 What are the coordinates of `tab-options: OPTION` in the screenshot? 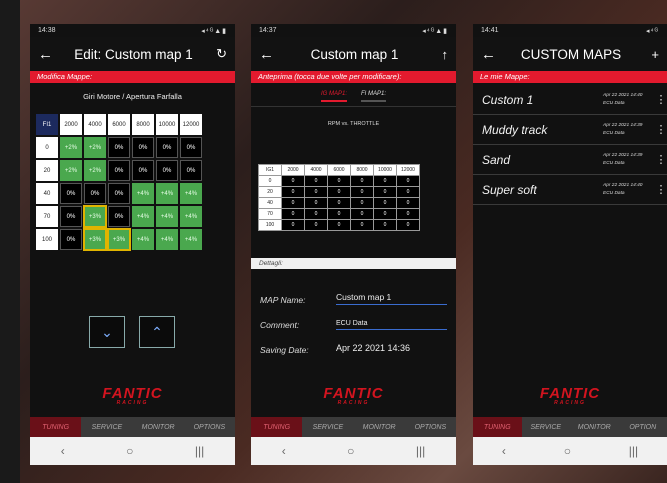 It's located at (643, 427).